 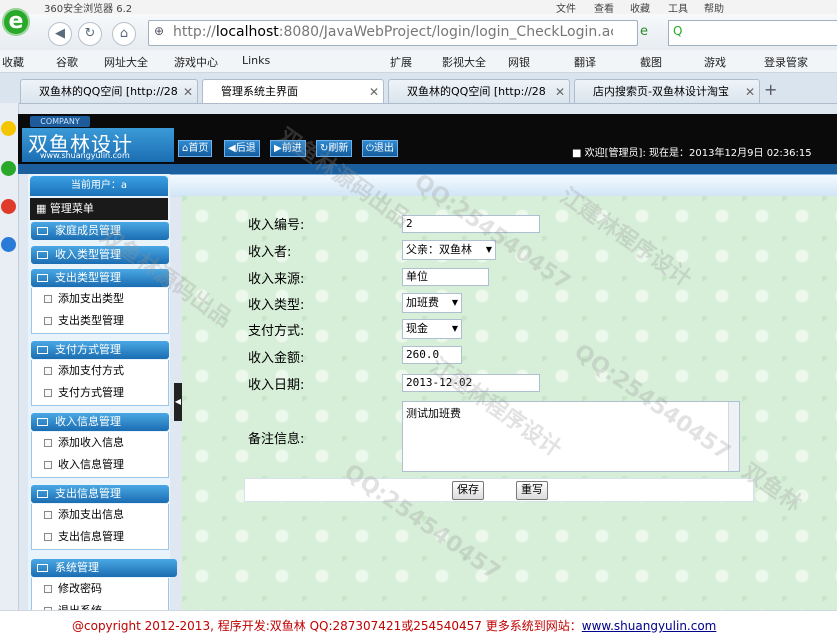 I want to click on browser-title: 360安全浏览器 6.2, so click(x=88, y=9).